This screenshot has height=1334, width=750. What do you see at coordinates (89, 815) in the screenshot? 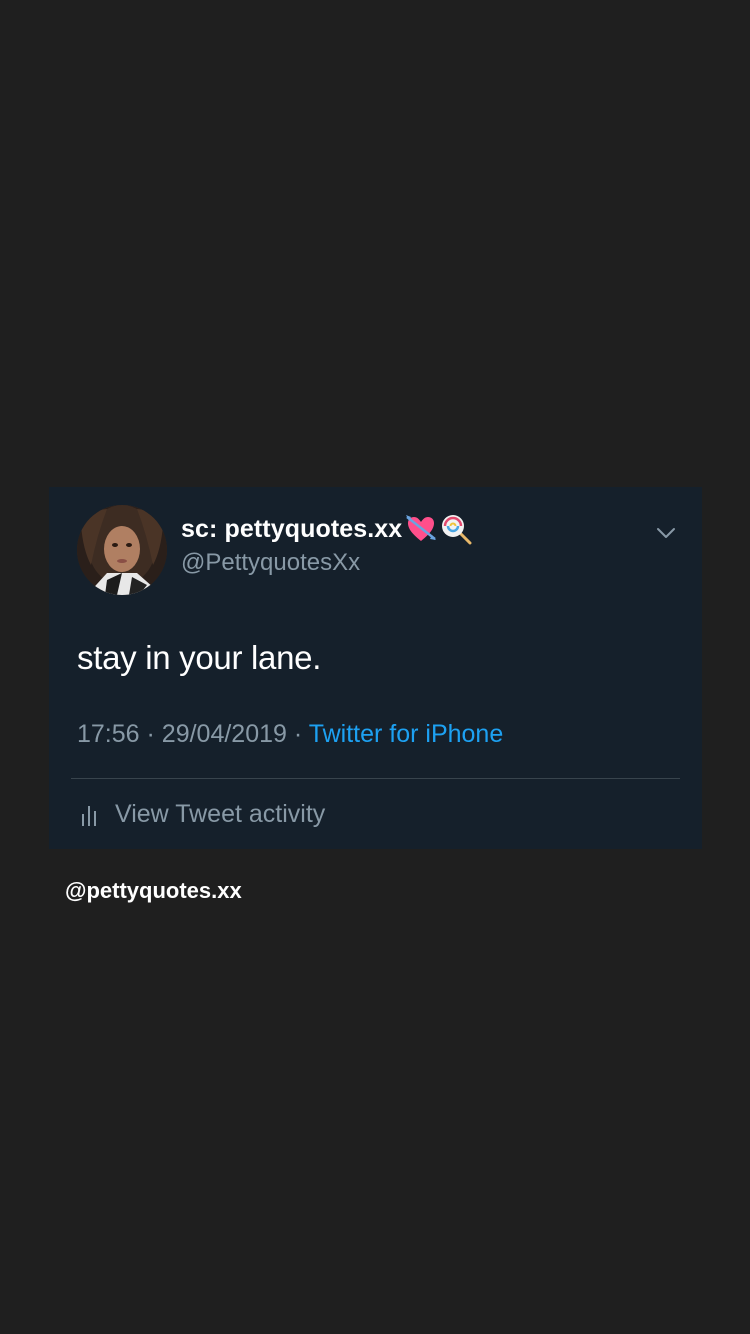
I see `bar-chart-icon` at bounding box center [89, 815].